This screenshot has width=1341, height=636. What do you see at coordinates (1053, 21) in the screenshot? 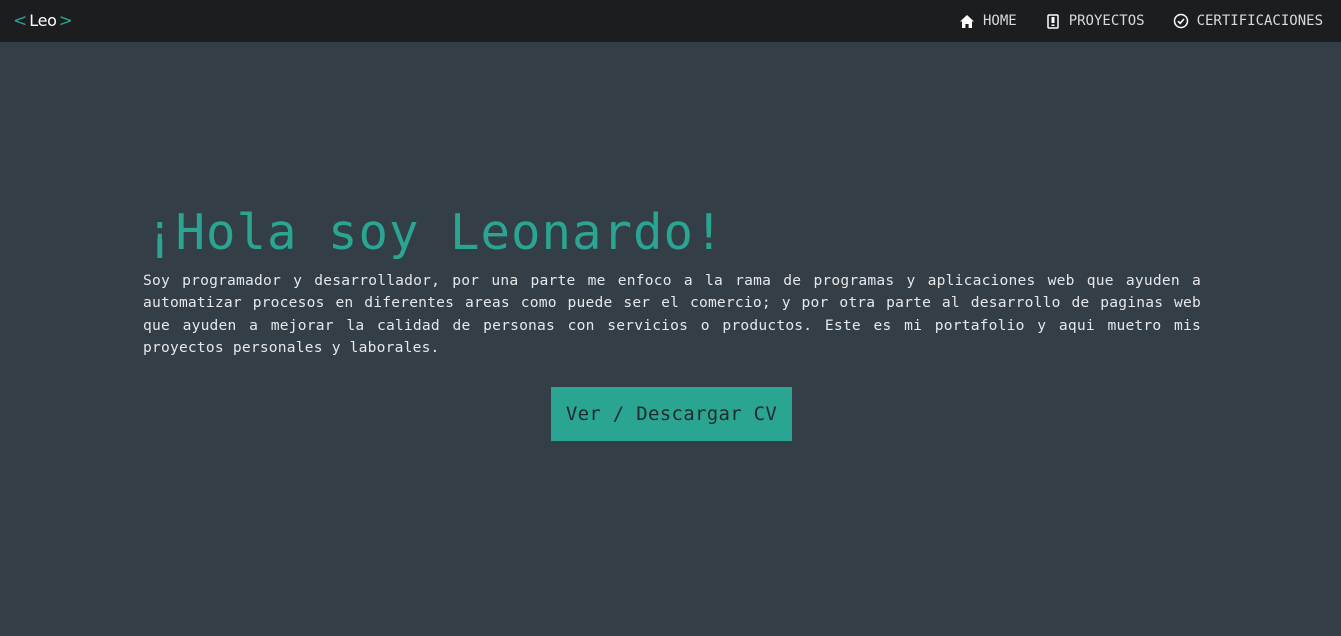
I see `project-icon` at bounding box center [1053, 21].